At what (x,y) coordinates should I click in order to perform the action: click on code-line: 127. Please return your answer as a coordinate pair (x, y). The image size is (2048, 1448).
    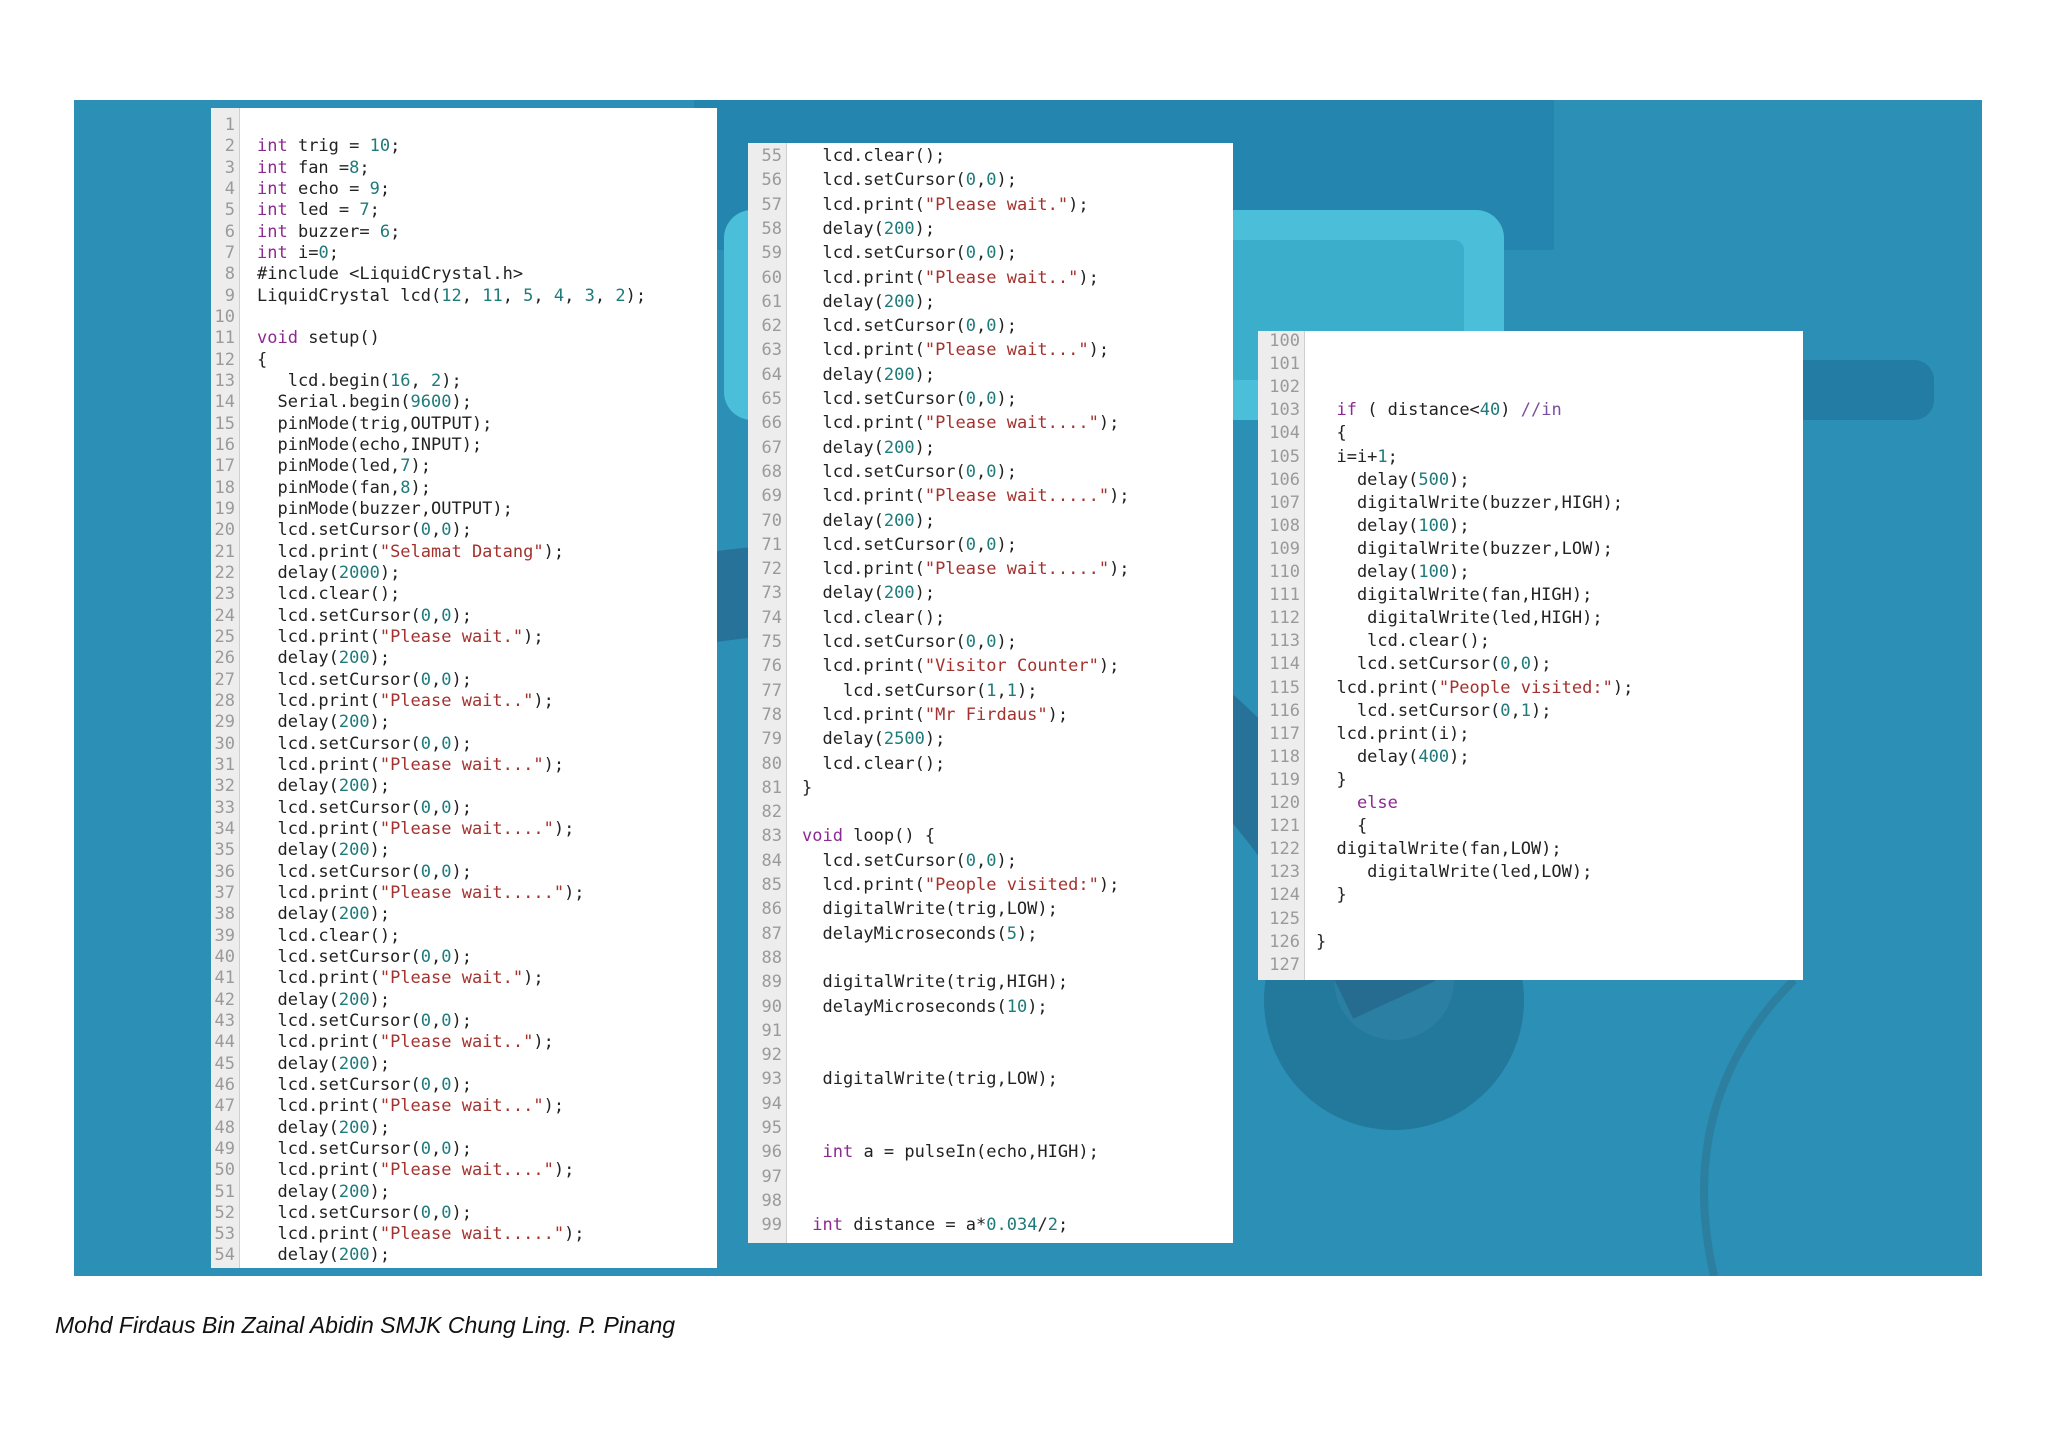
    Looking at the image, I should click on (1530, 965).